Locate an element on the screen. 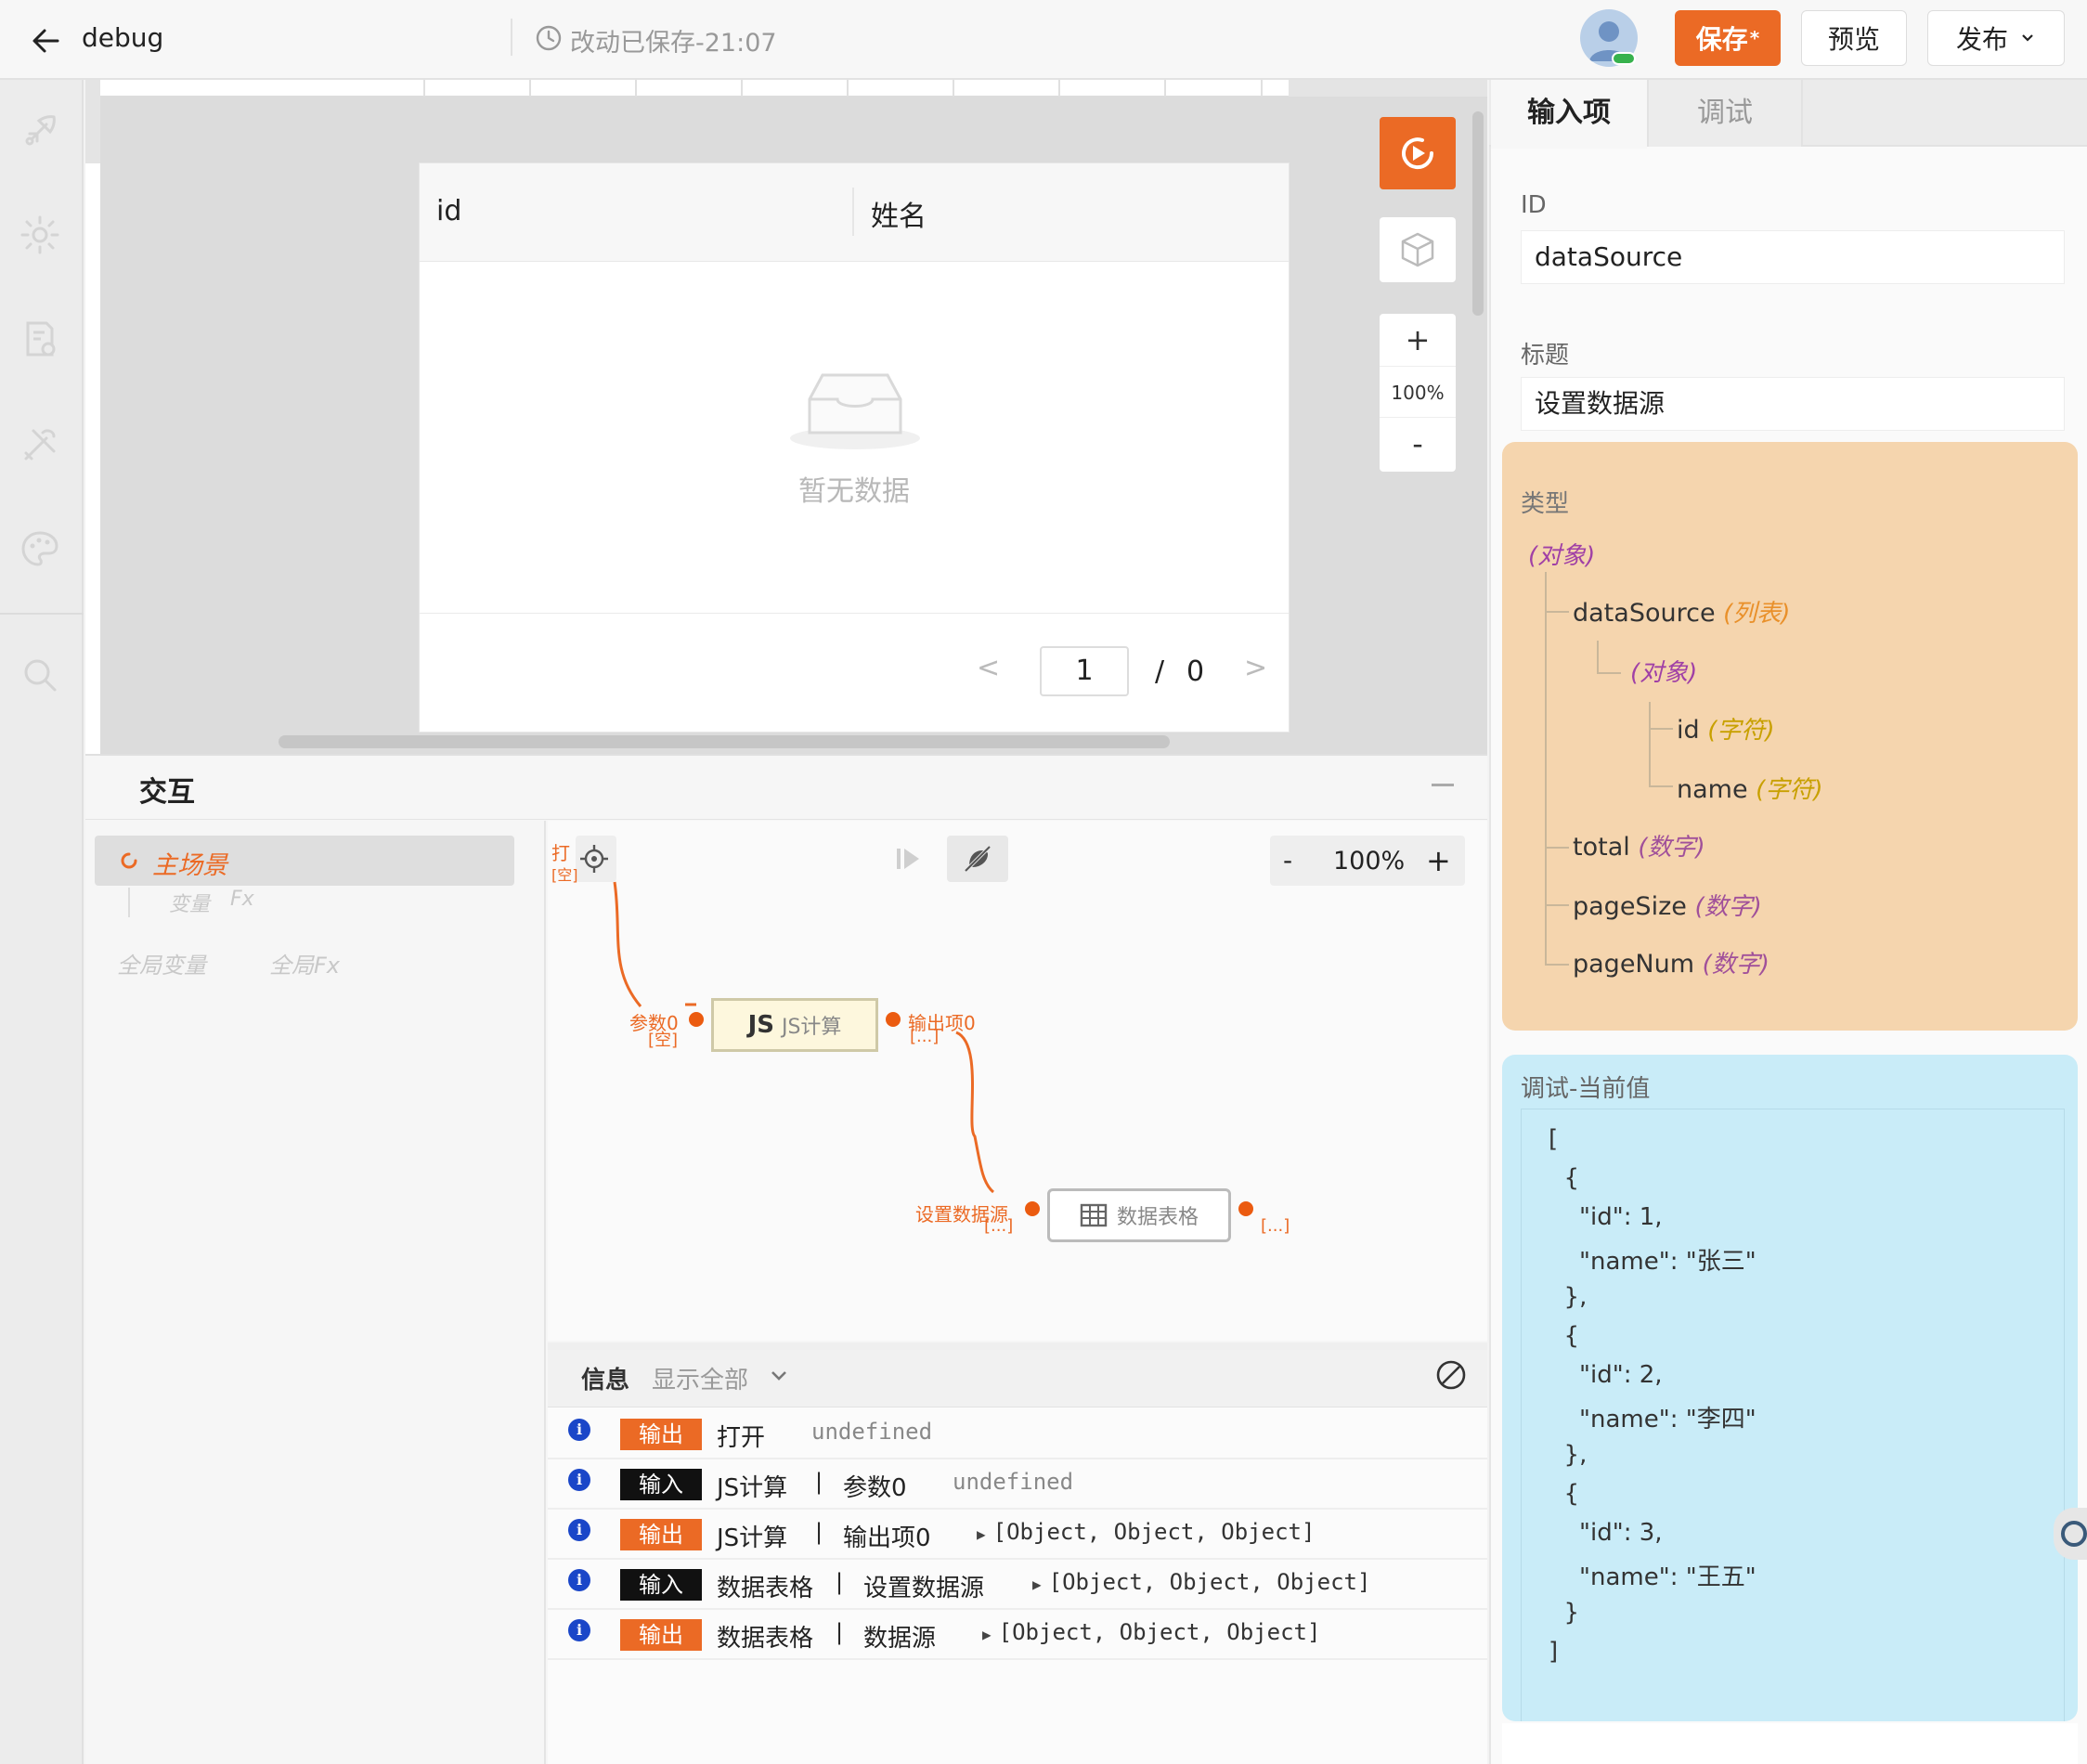  title-field: 设置数据源 is located at coordinates (1793, 404).